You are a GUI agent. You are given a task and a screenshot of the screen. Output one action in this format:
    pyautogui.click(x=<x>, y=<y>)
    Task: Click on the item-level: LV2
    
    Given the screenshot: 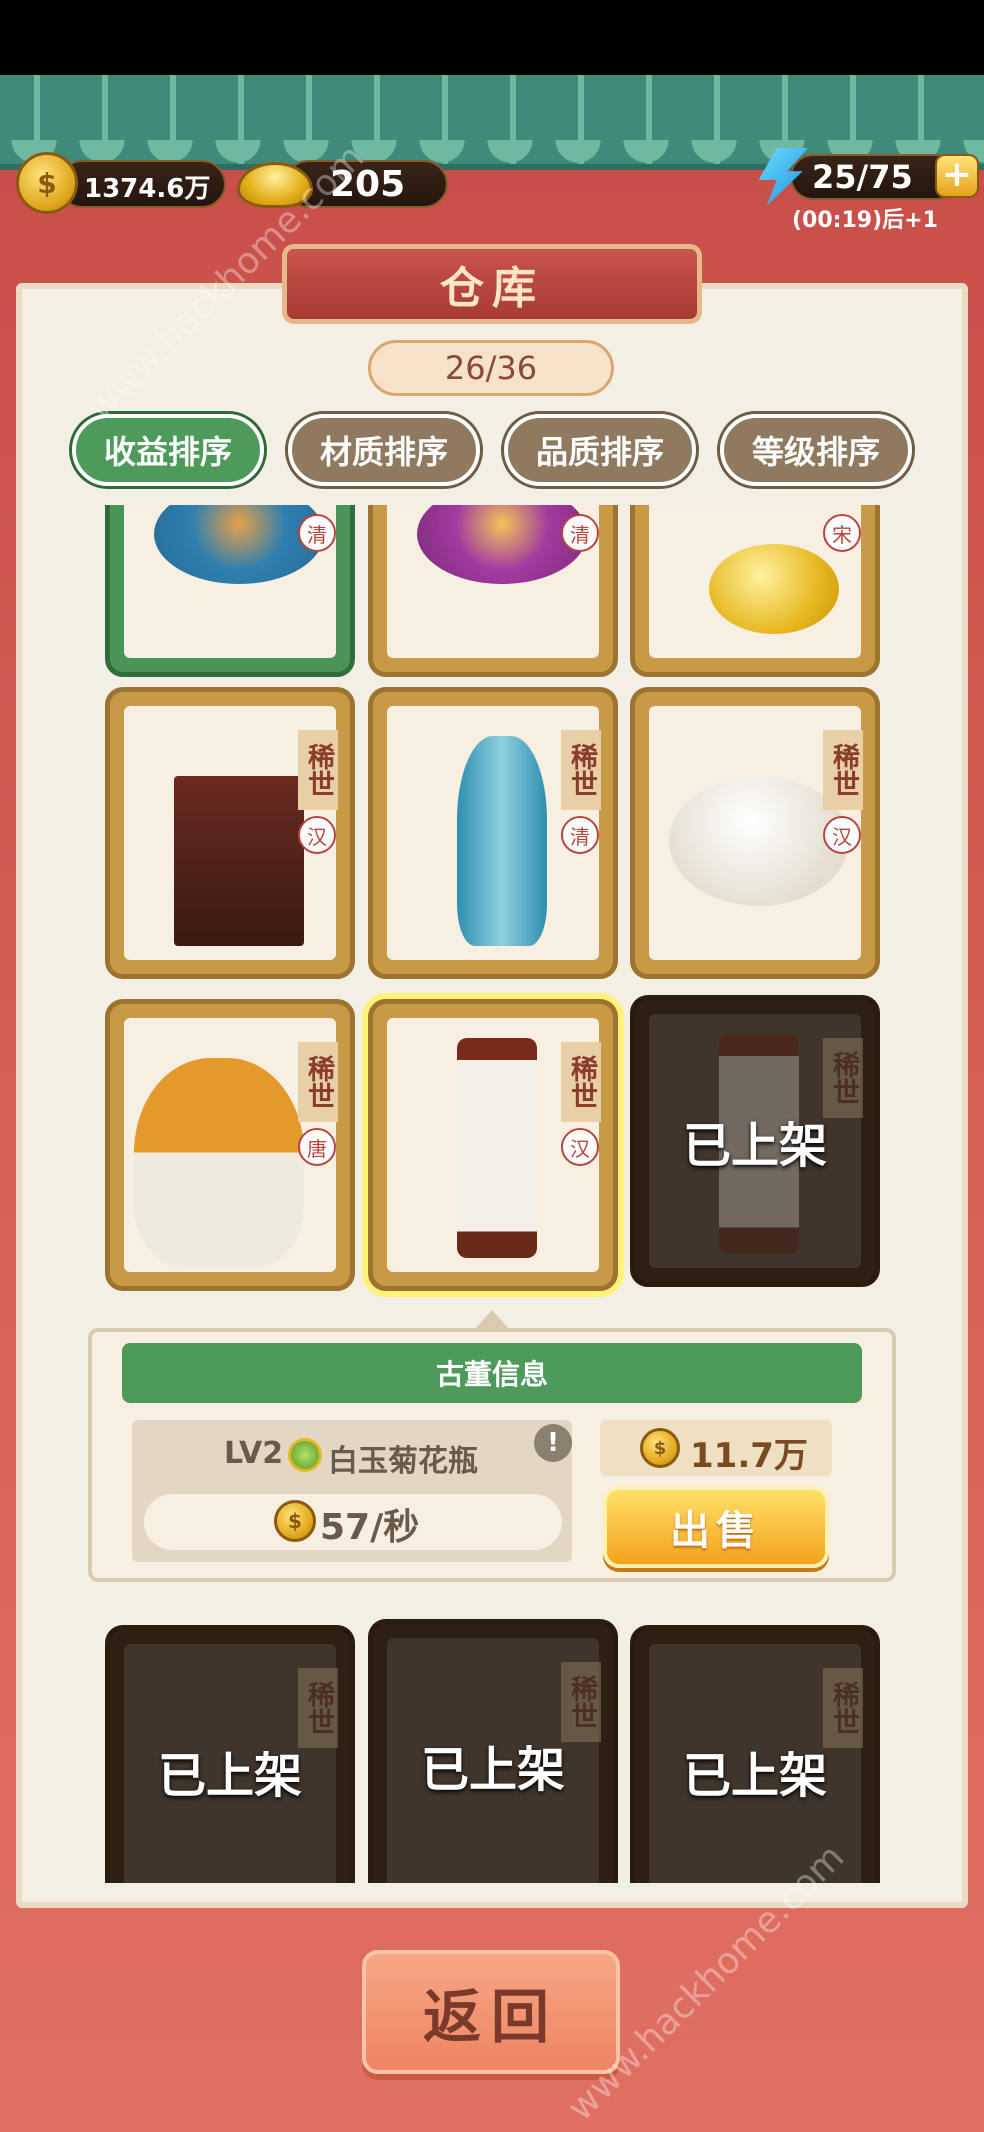 What is the action you would take?
    pyautogui.click(x=254, y=1453)
    